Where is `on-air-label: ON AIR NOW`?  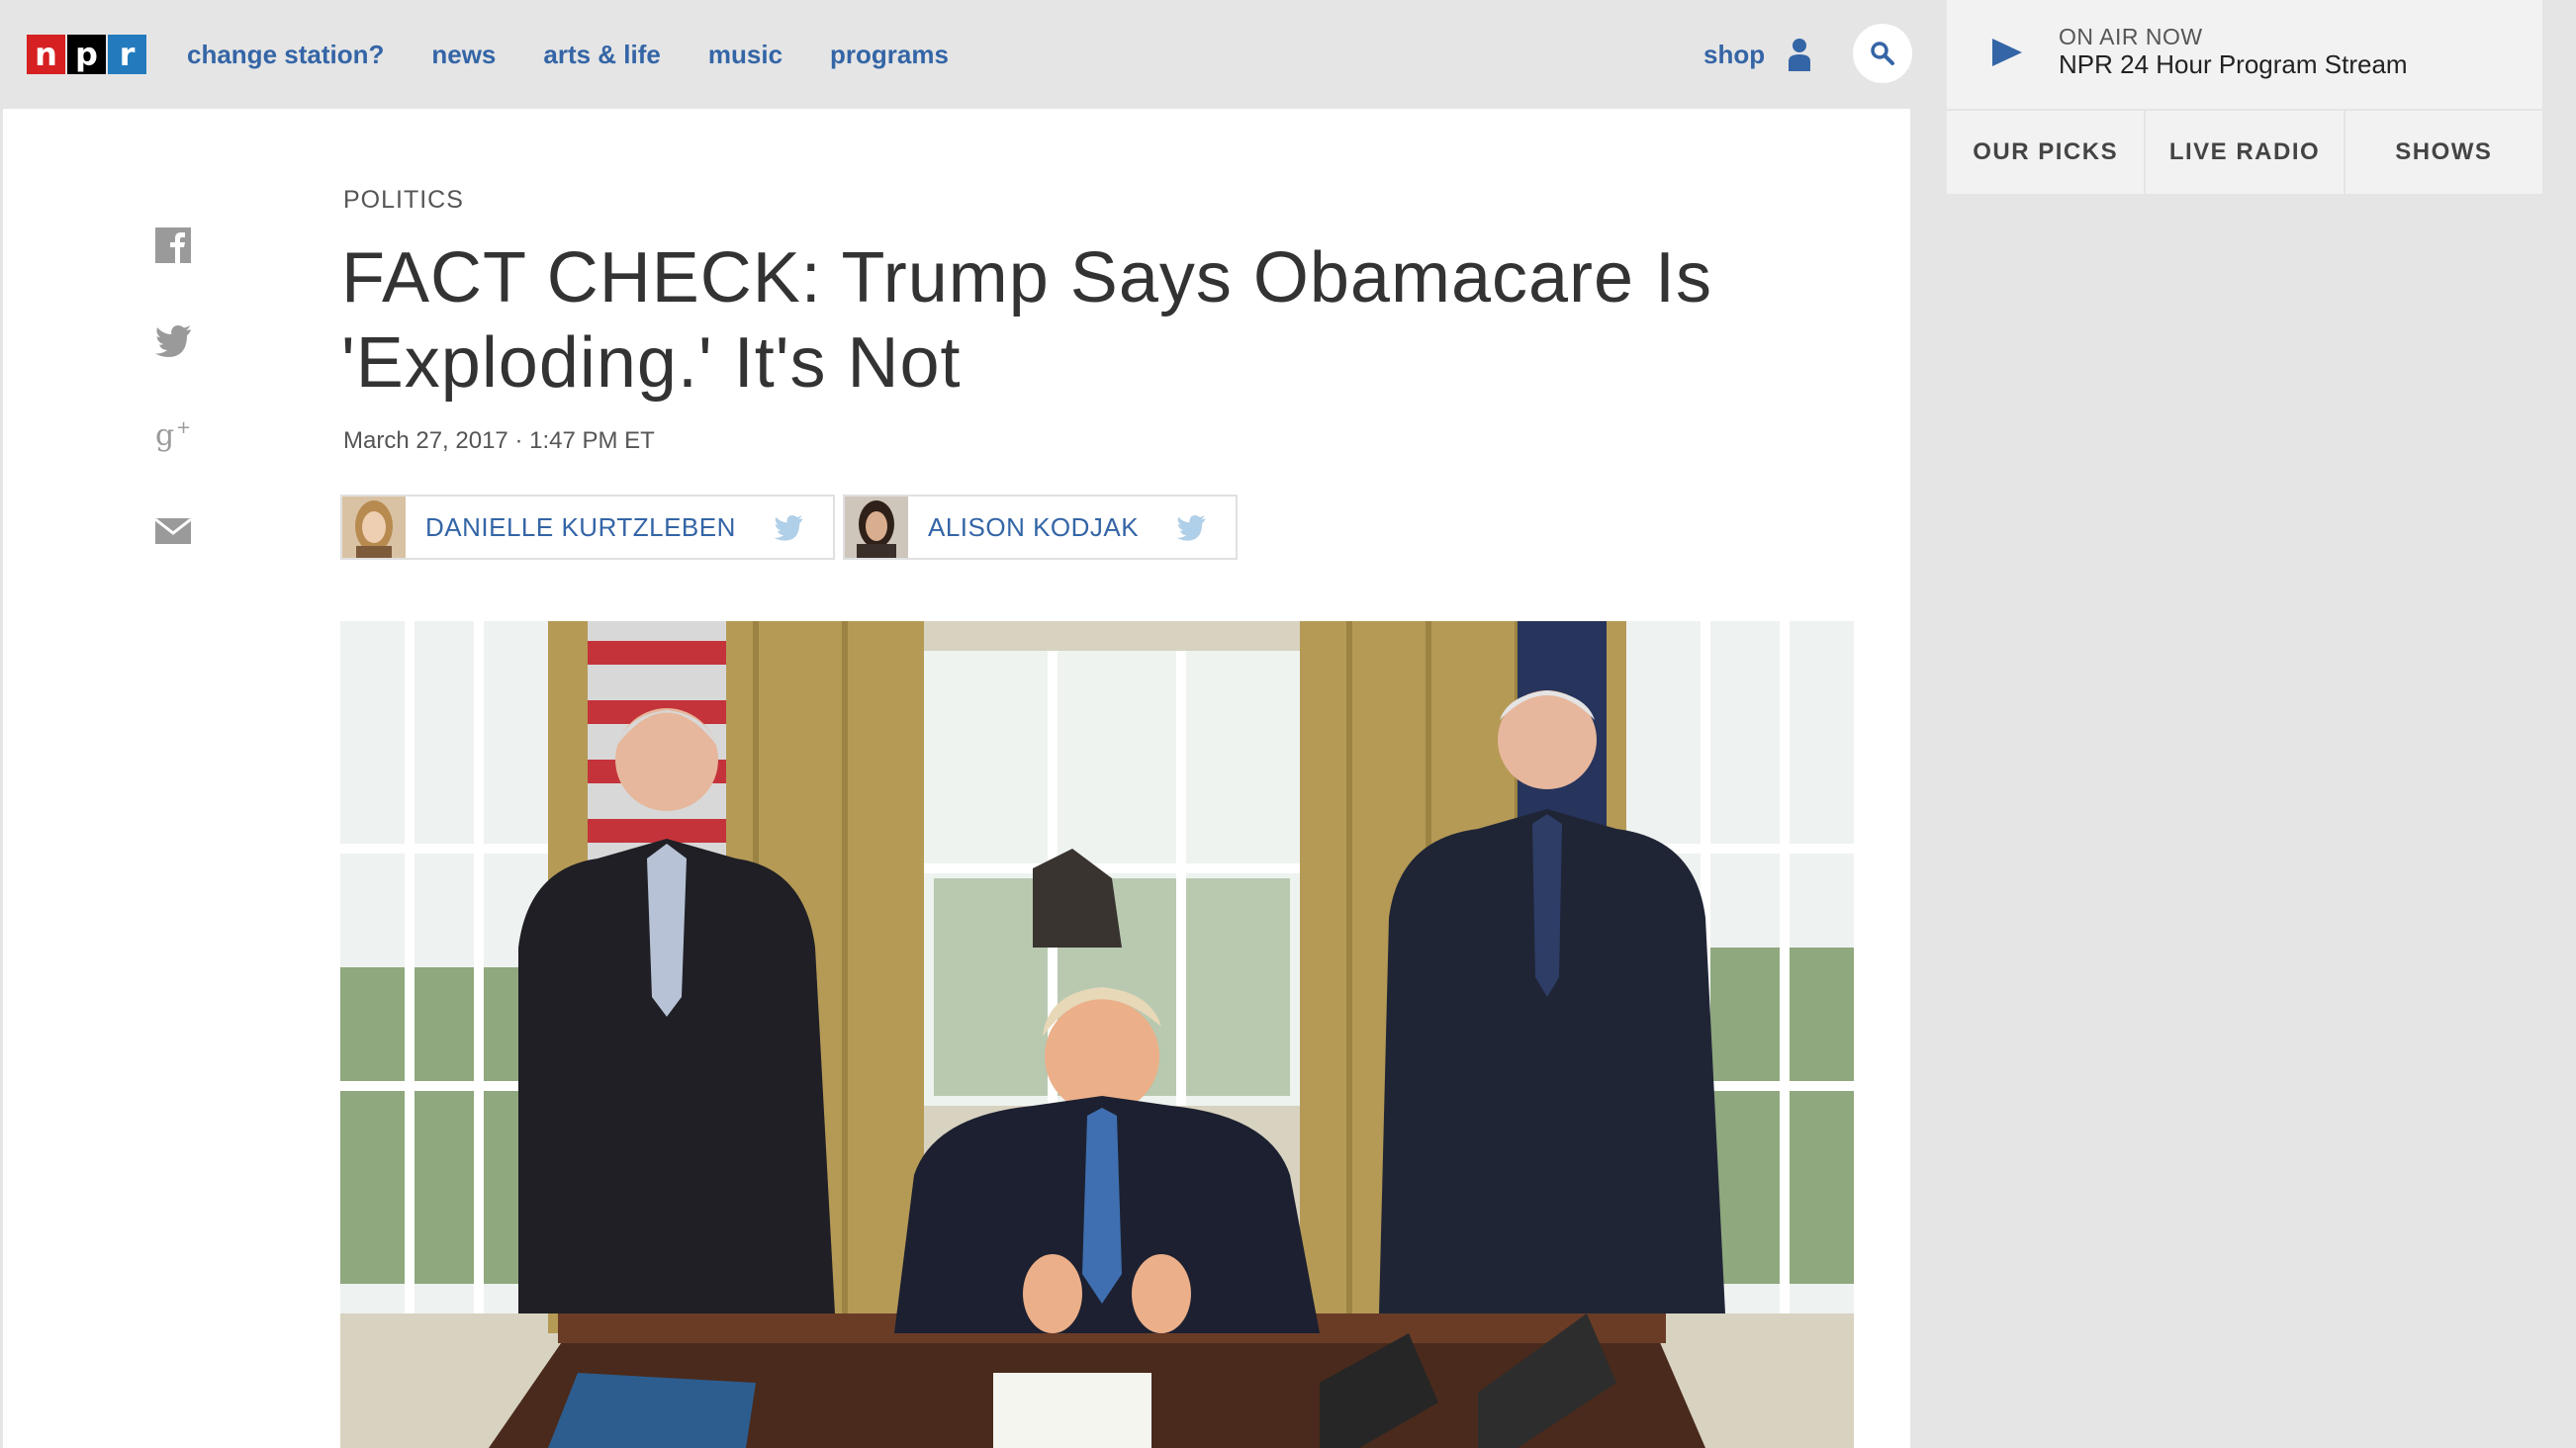
on-air-label: ON AIR NOW is located at coordinates (2131, 36).